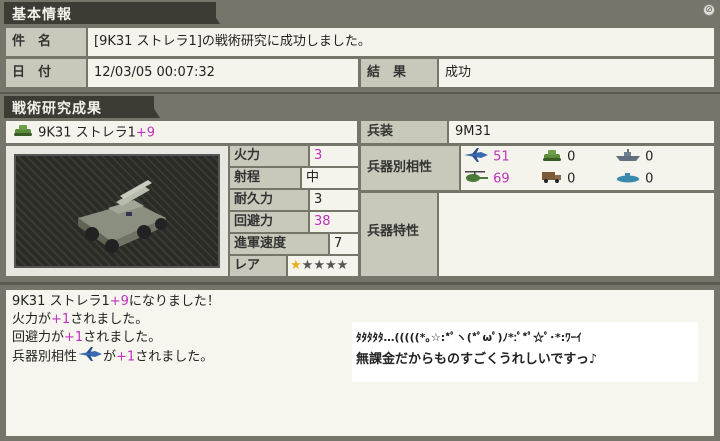 This screenshot has width=720, height=441. Describe the element at coordinates (223, 73) in the screenshot. I see `date-value: 12/03/05 00:07:32` at that location.